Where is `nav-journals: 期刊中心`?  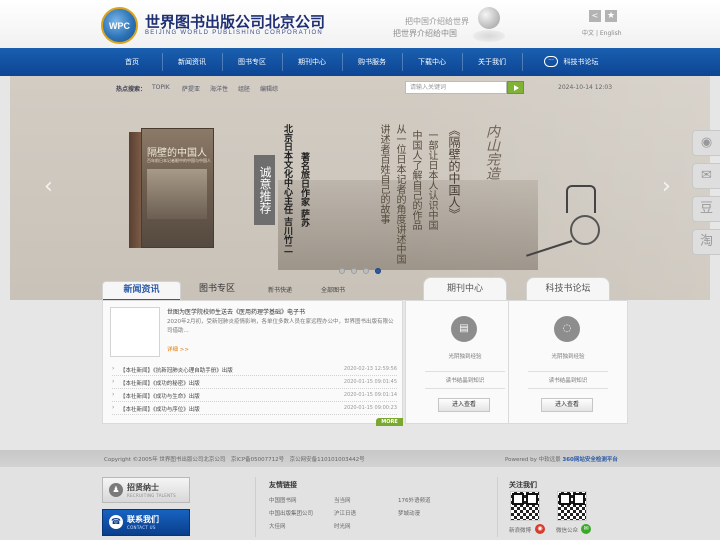
nav-journals: 期刊中心 is located at coordinates (312, 62).